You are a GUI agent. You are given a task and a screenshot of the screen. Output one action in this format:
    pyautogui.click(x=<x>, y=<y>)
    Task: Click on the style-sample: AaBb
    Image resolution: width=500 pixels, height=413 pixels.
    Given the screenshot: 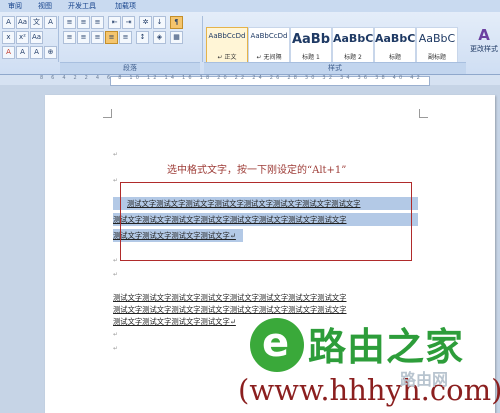 What is the action you would take?
    pyautogui.click(x=311, y=39)
    